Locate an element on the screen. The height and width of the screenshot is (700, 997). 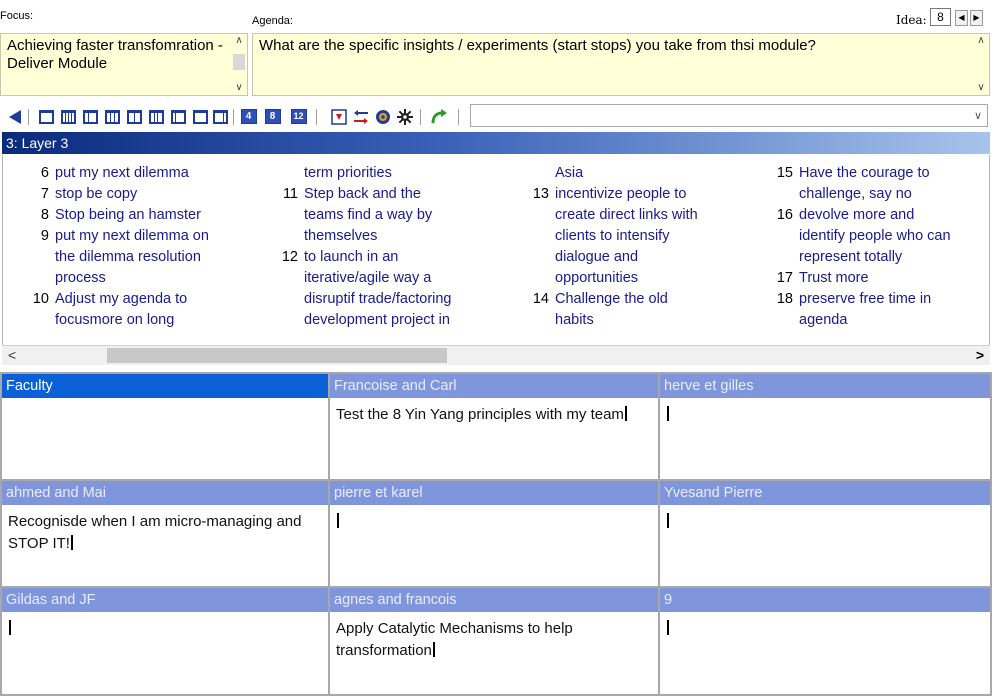
list-item: 10 Adjust my agenda to is located at coordinates (136, 299).